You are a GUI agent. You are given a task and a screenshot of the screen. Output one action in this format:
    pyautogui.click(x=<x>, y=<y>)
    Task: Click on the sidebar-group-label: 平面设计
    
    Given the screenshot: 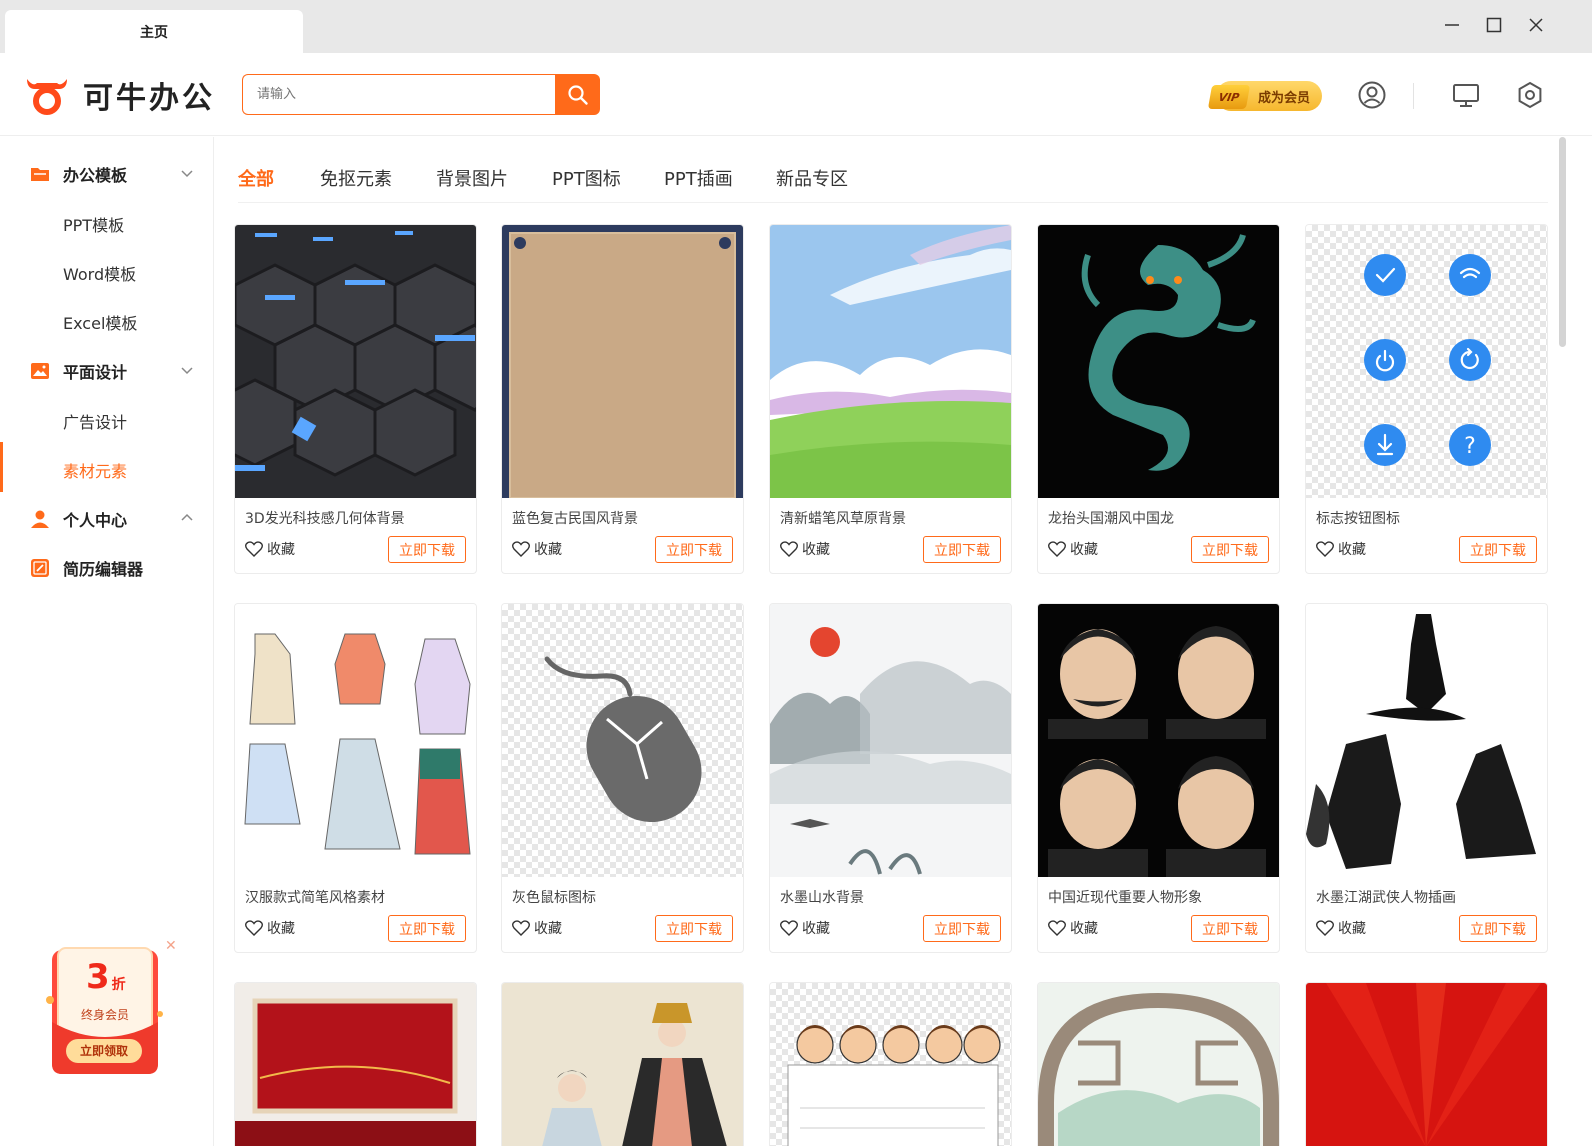 What is the action you would take?
    pyautogui.click(x=95, y=372)
    